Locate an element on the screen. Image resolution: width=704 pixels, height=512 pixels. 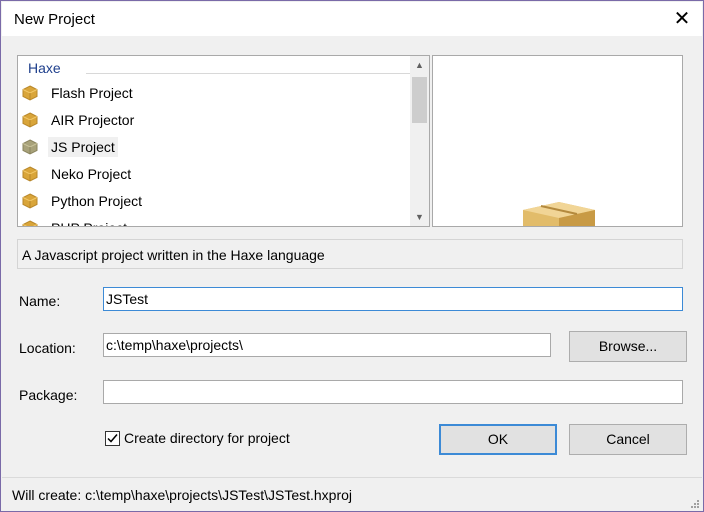
create-directory-option: Create directory for project is located at coordinates (197, 438).